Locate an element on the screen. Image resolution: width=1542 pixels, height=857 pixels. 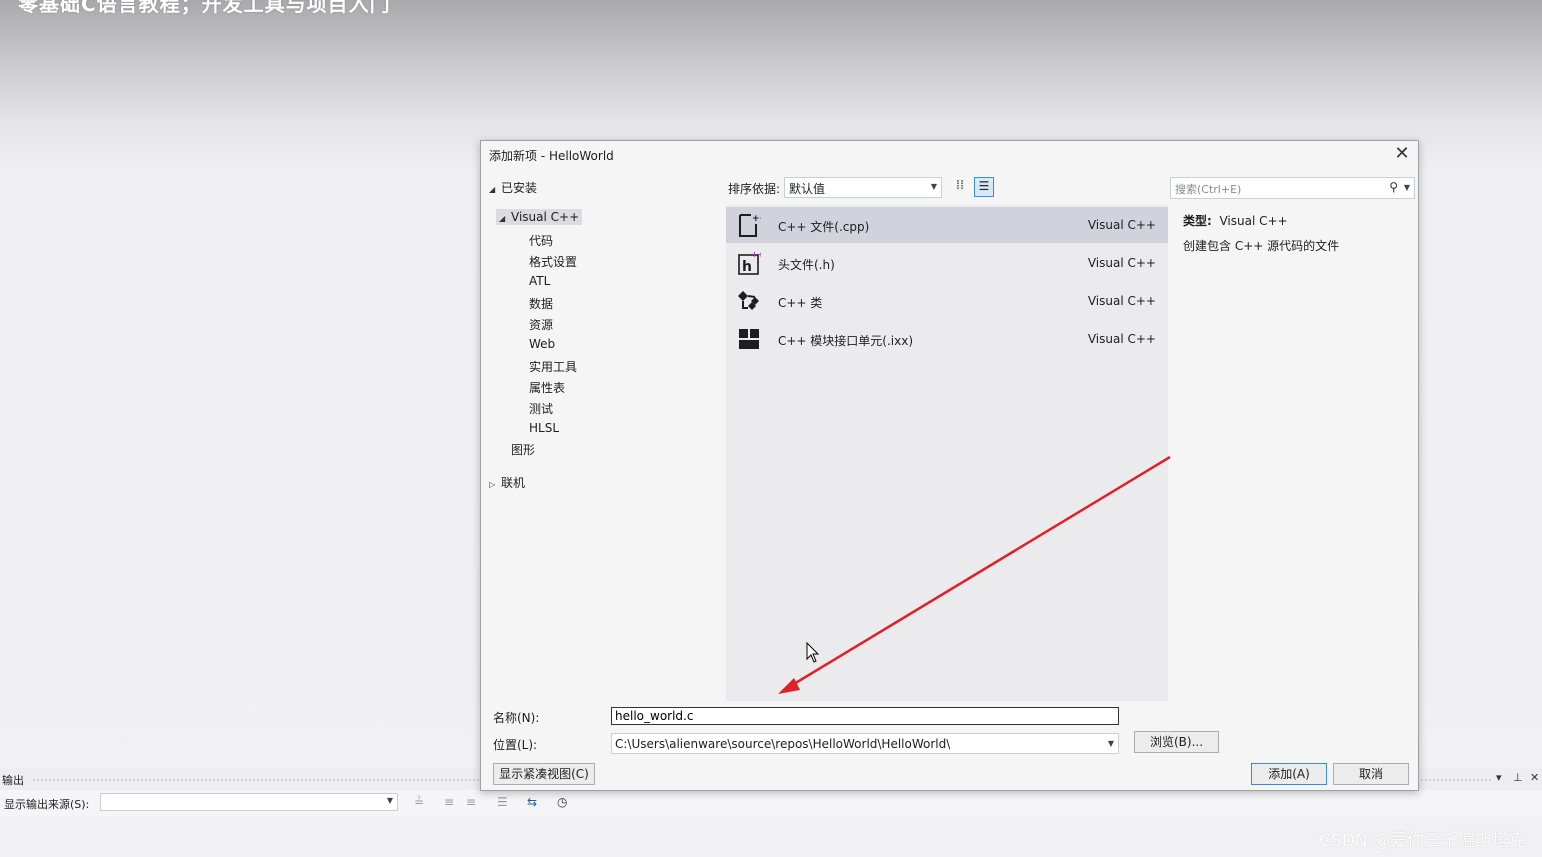
panel-dropdown-icon: ▾ is located at coordinates (1499, 777).